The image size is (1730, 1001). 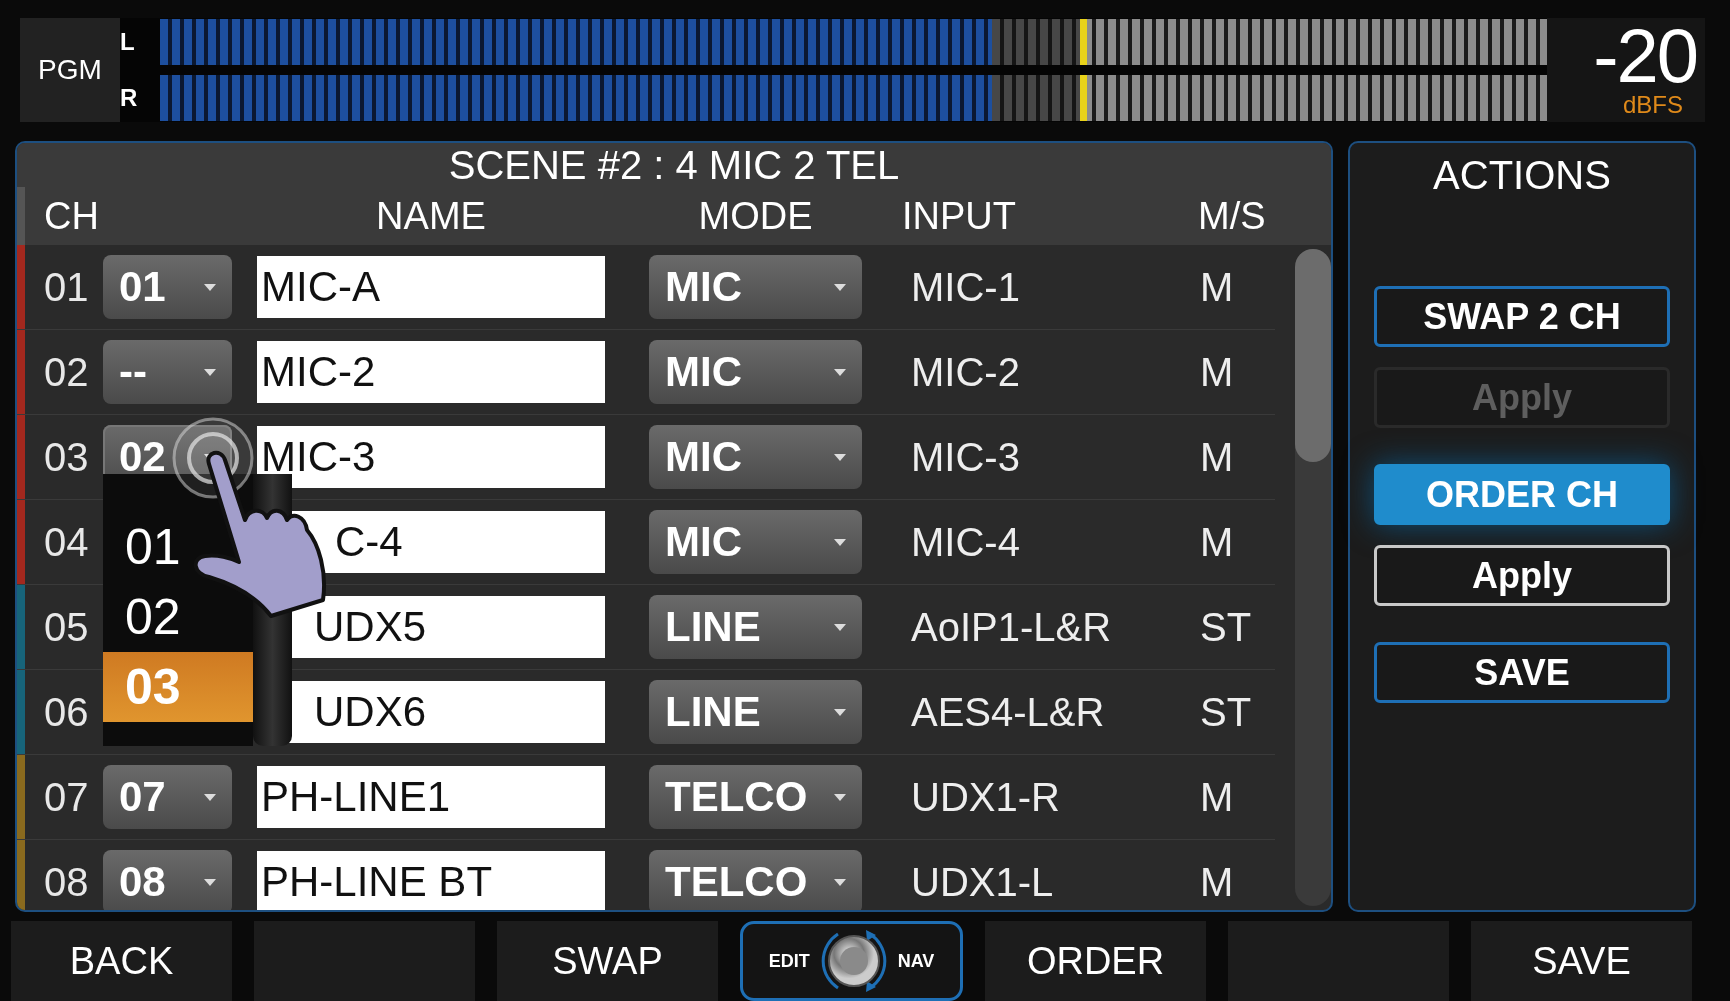 I want to click on channel-dropdown: 08, so click(x=167, y=880).